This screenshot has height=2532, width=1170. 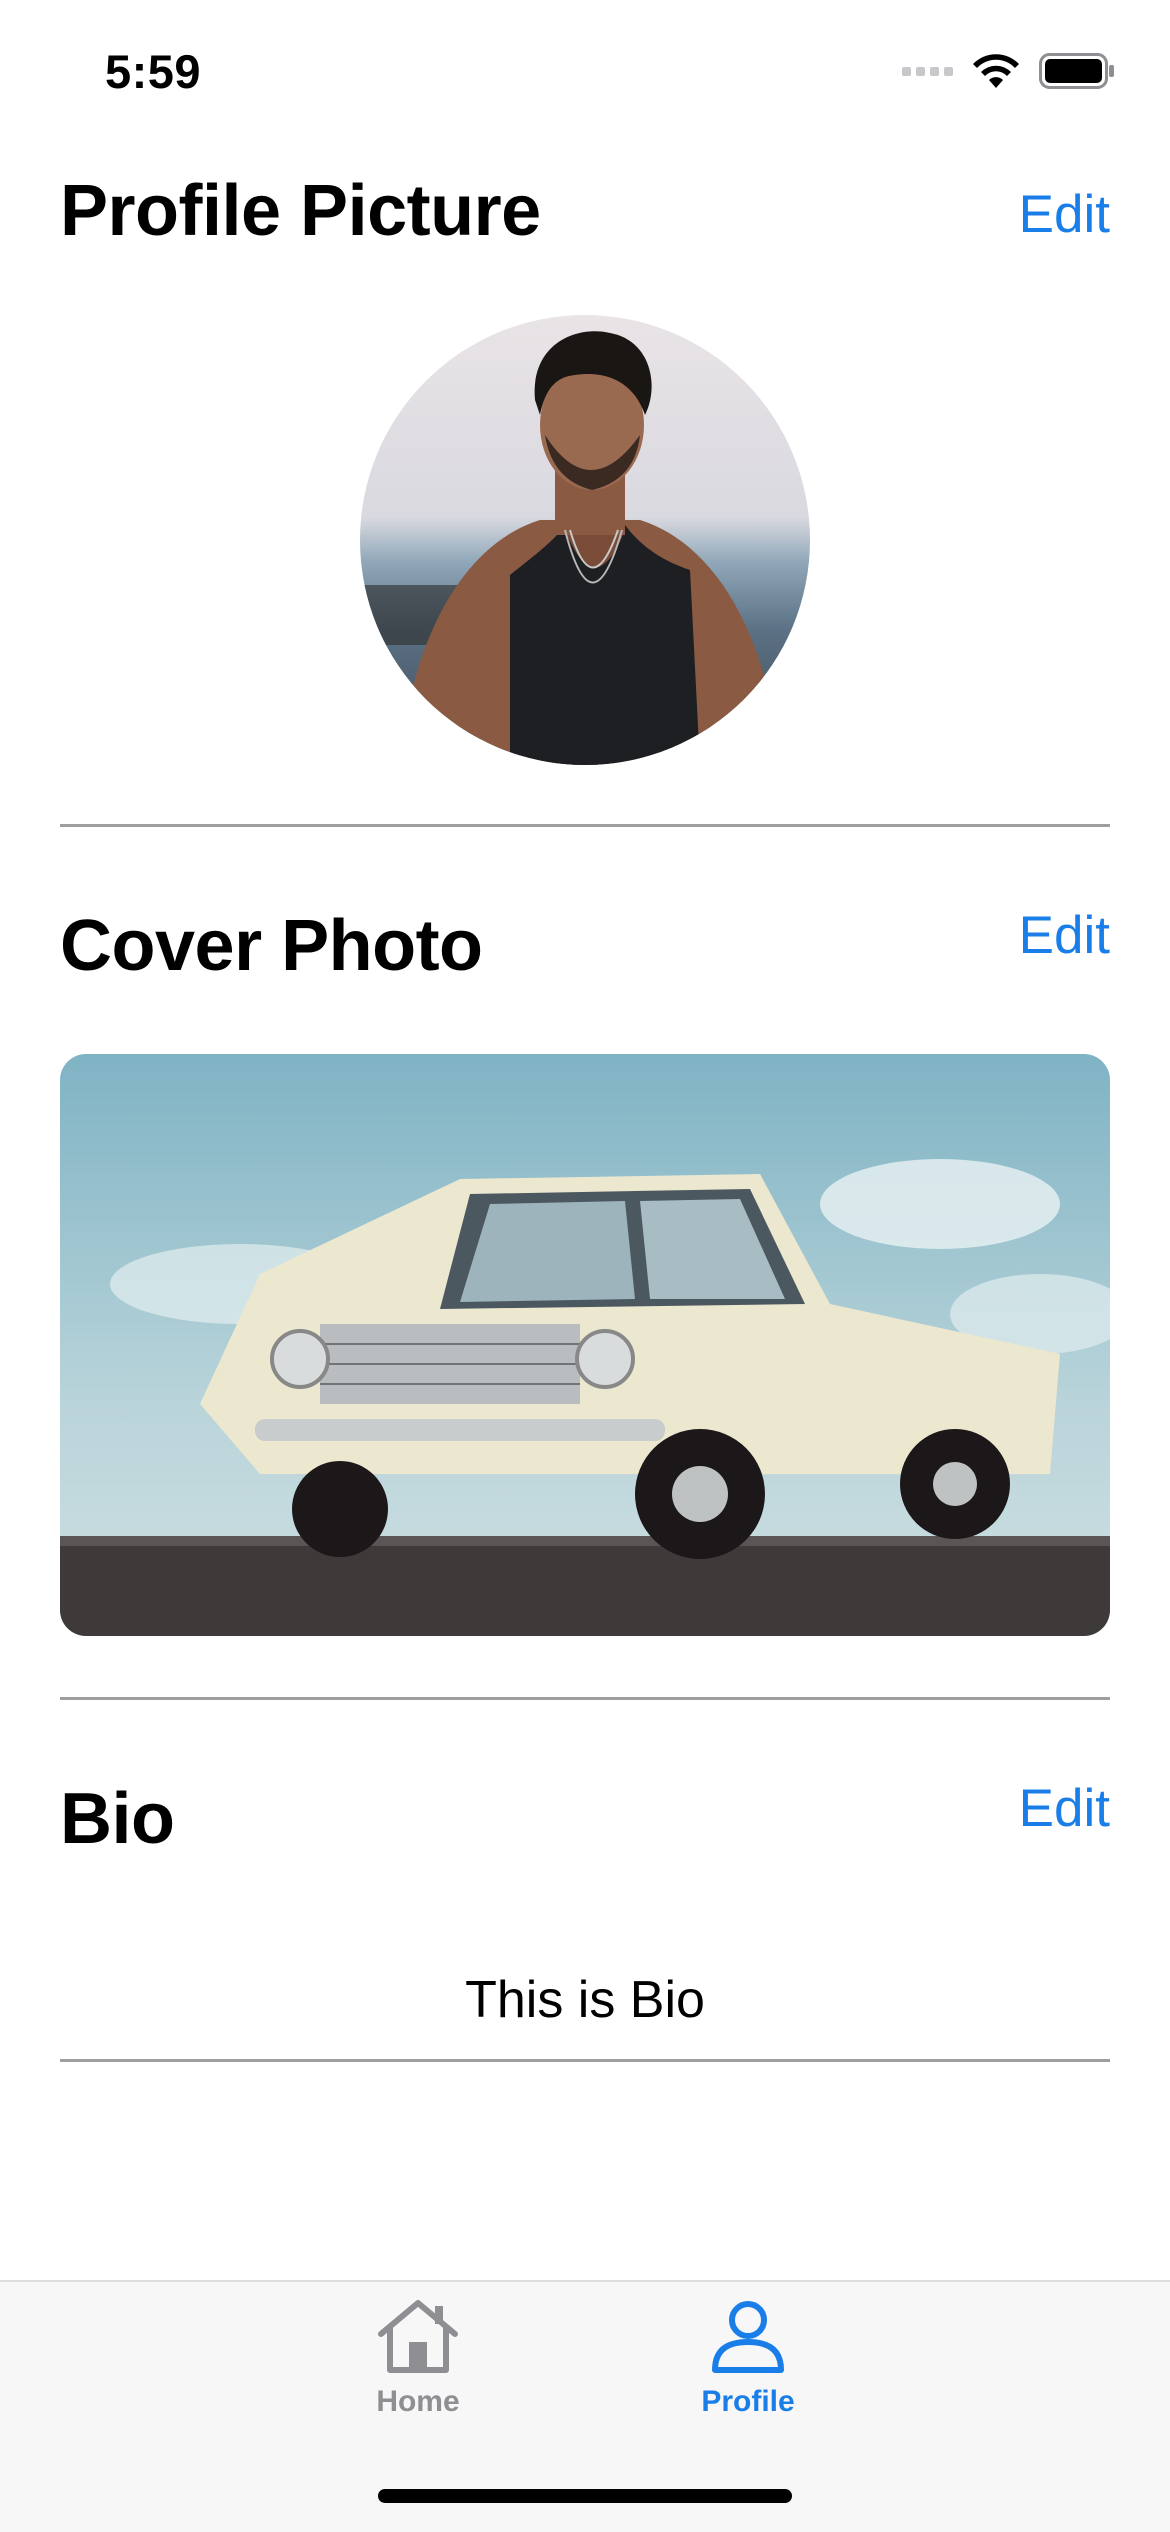 I want to click on edit-cover-photo-button: Edit, so click(x=1064, y=935).